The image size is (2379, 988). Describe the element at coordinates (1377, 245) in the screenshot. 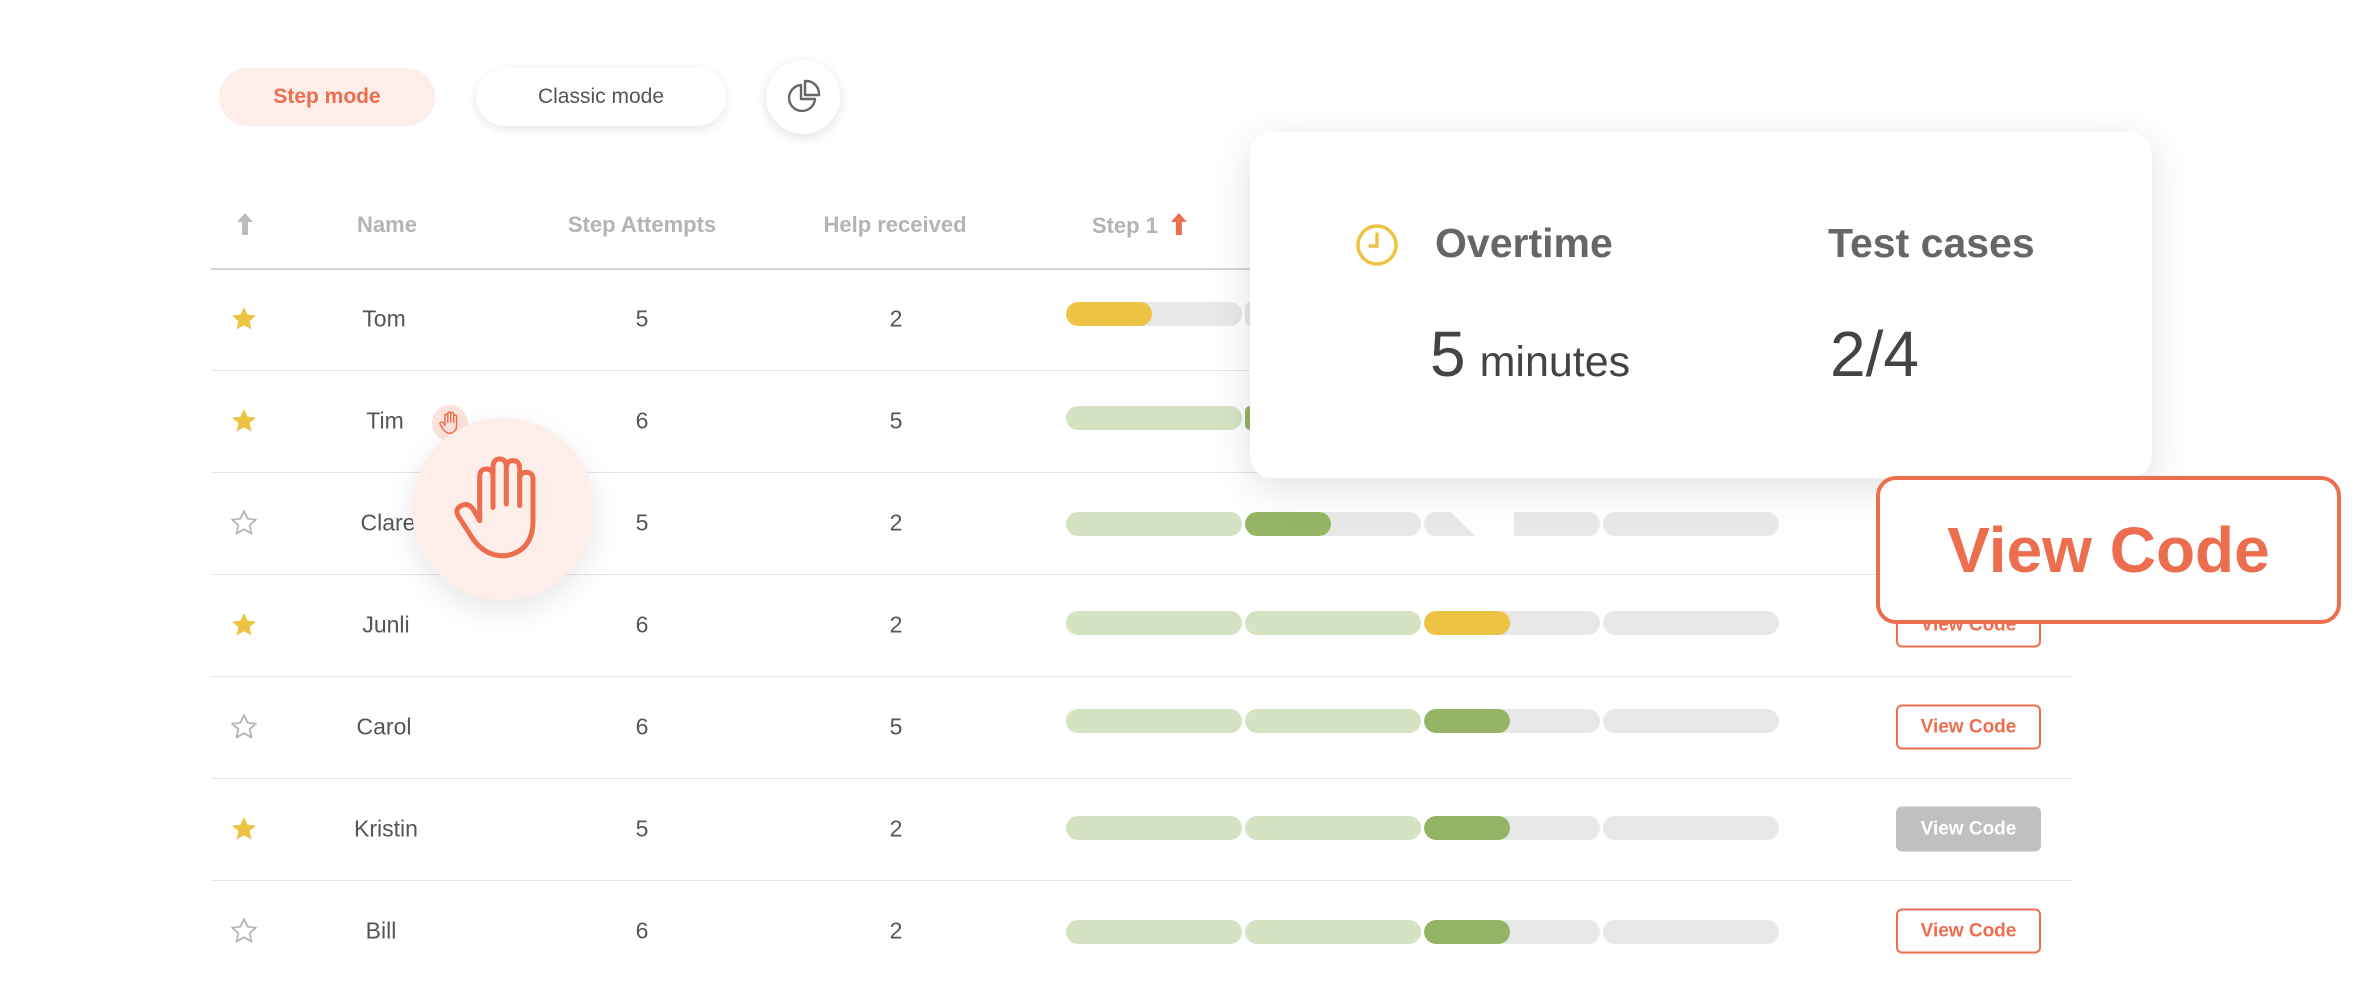

I see `clock-icon` at that location.